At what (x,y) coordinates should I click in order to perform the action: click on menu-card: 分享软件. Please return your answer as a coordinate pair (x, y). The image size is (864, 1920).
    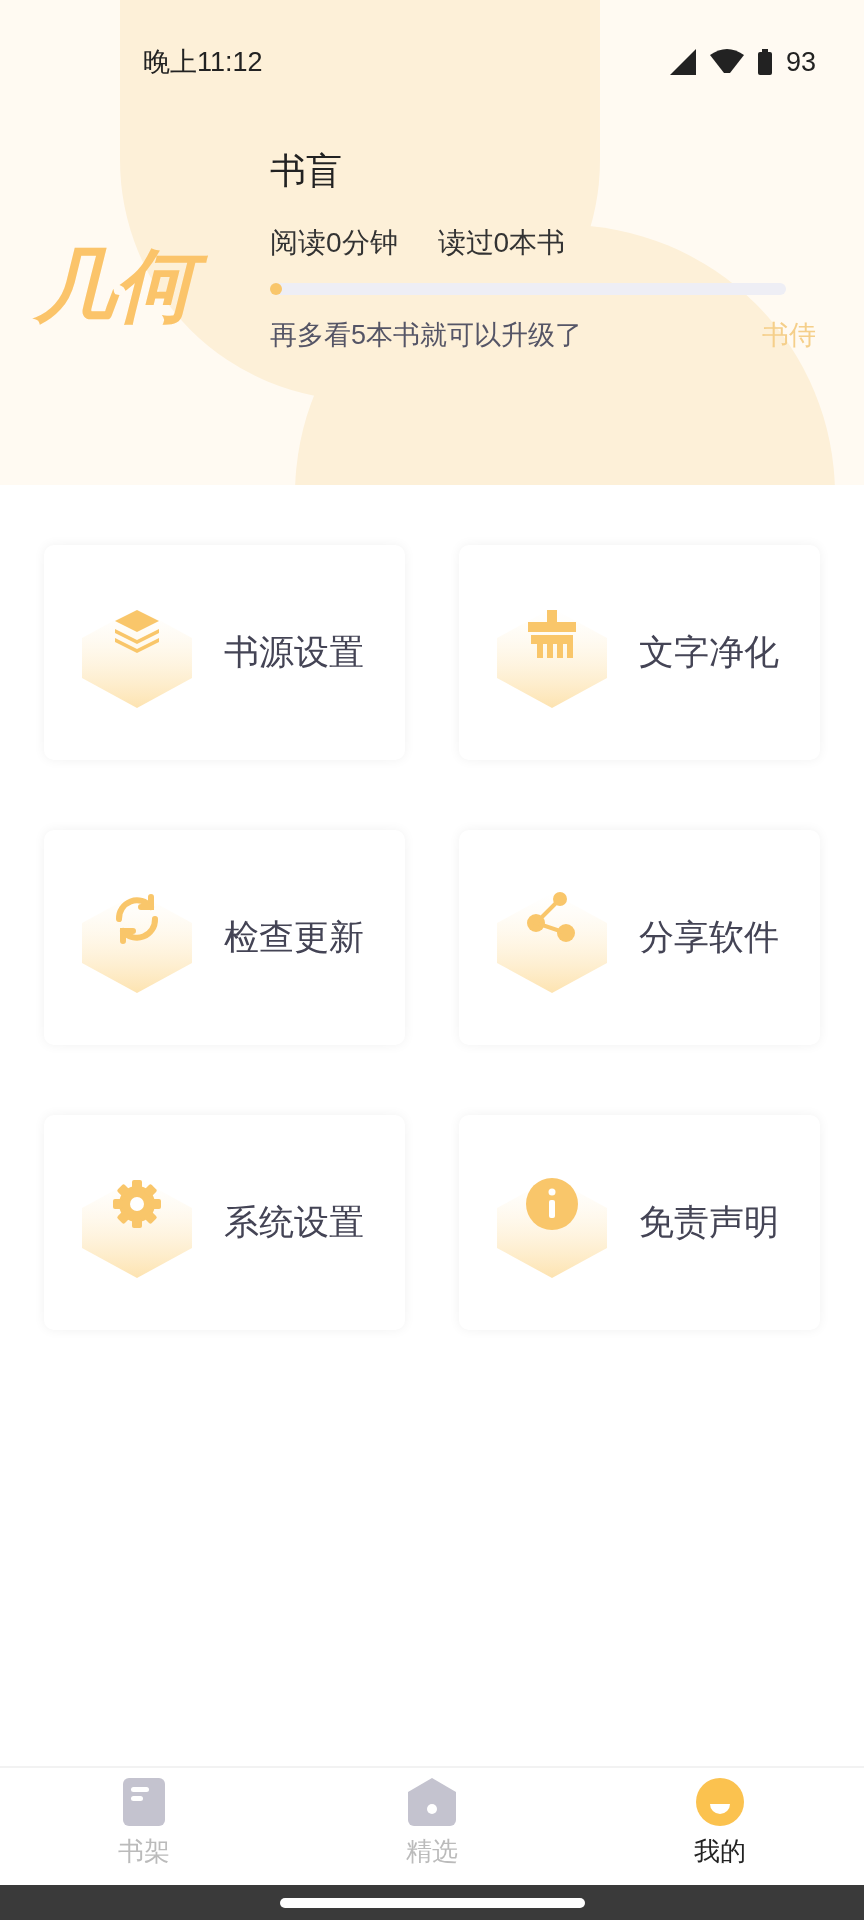
    Looking at the image, I should click on (639, 937).